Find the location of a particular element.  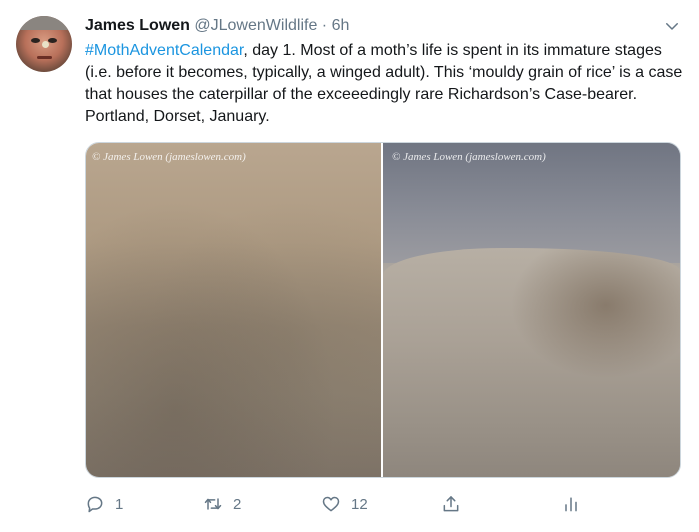

tweet-header: James Lowen @JLowenWildlife · 6h is located at coordinates (217, 26).